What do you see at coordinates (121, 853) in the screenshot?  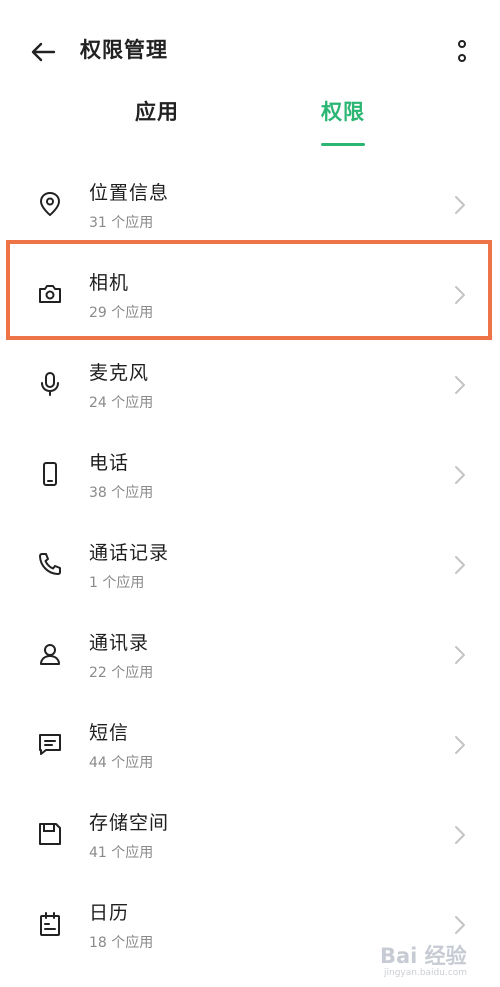 I see `permission-app-count: 41 个应用` at bounding box center [121, 853].